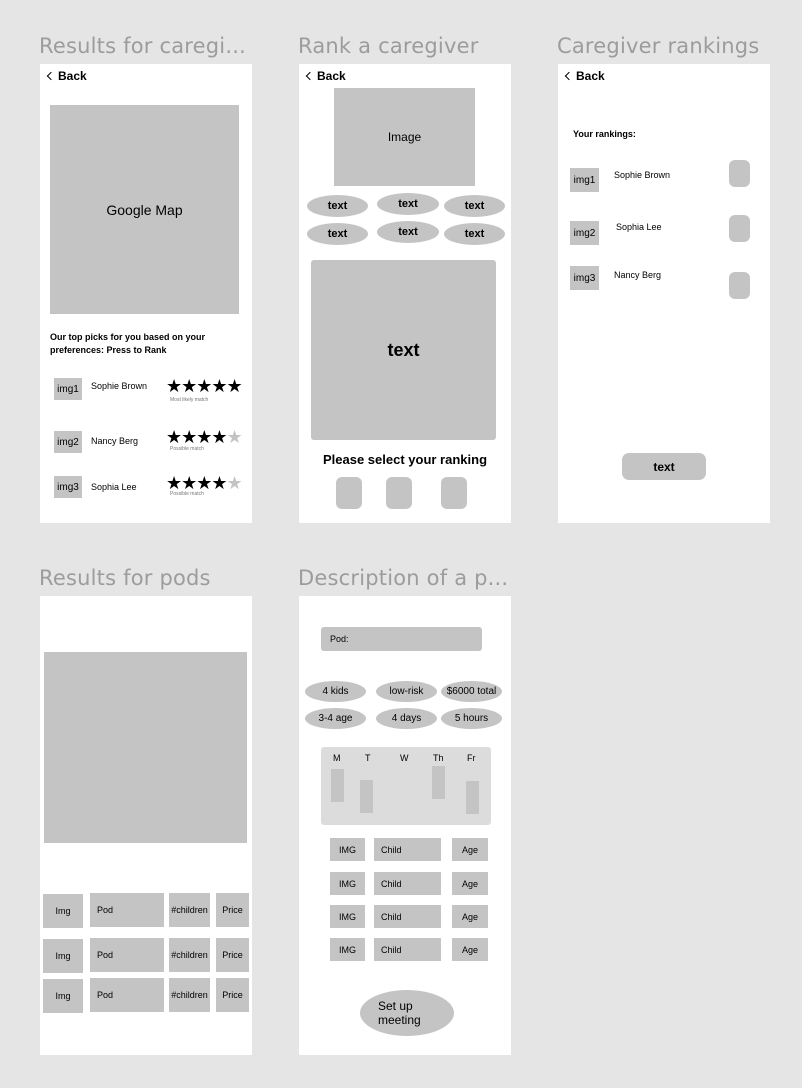 The width and height of the screenshot is (802, 1088). What do you see at coordinates (388, 46) in the screenshot?
I see `screen-title-rank-caregiver: Rank a caregiver` at bounding box center [388, 46].